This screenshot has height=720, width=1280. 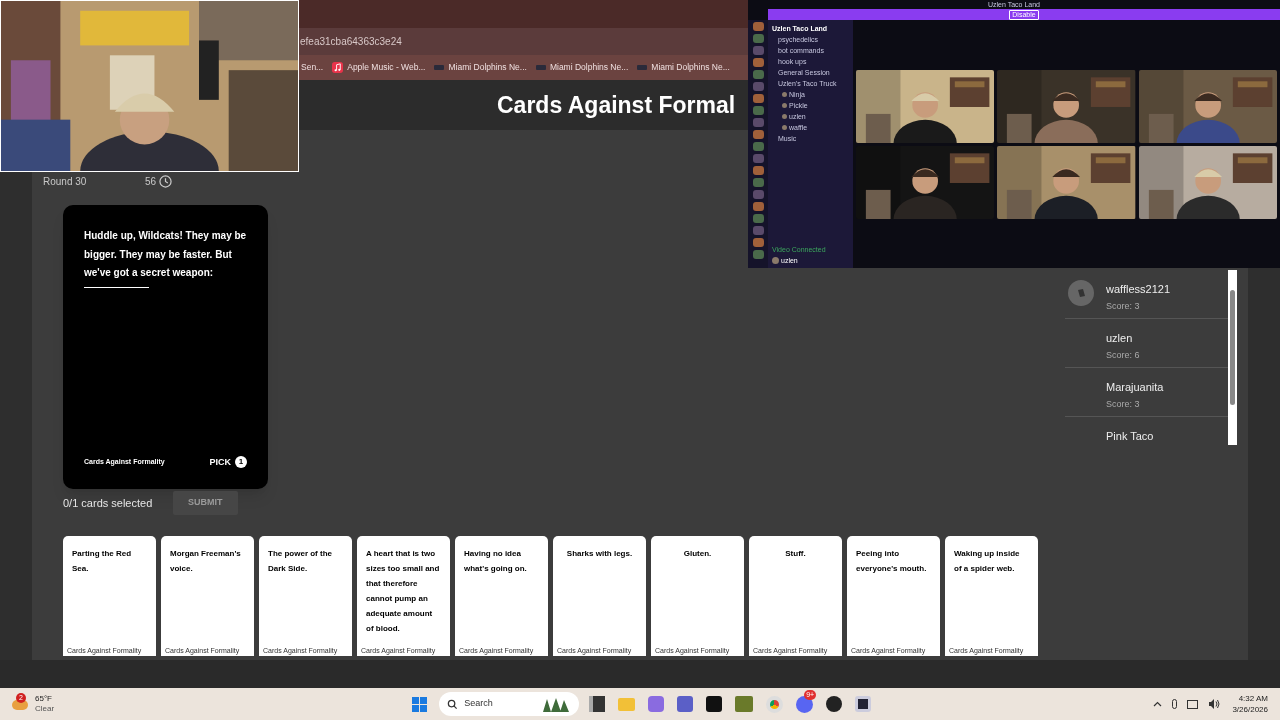 I want to click on search-field: Search, so click(x=509, y=704).